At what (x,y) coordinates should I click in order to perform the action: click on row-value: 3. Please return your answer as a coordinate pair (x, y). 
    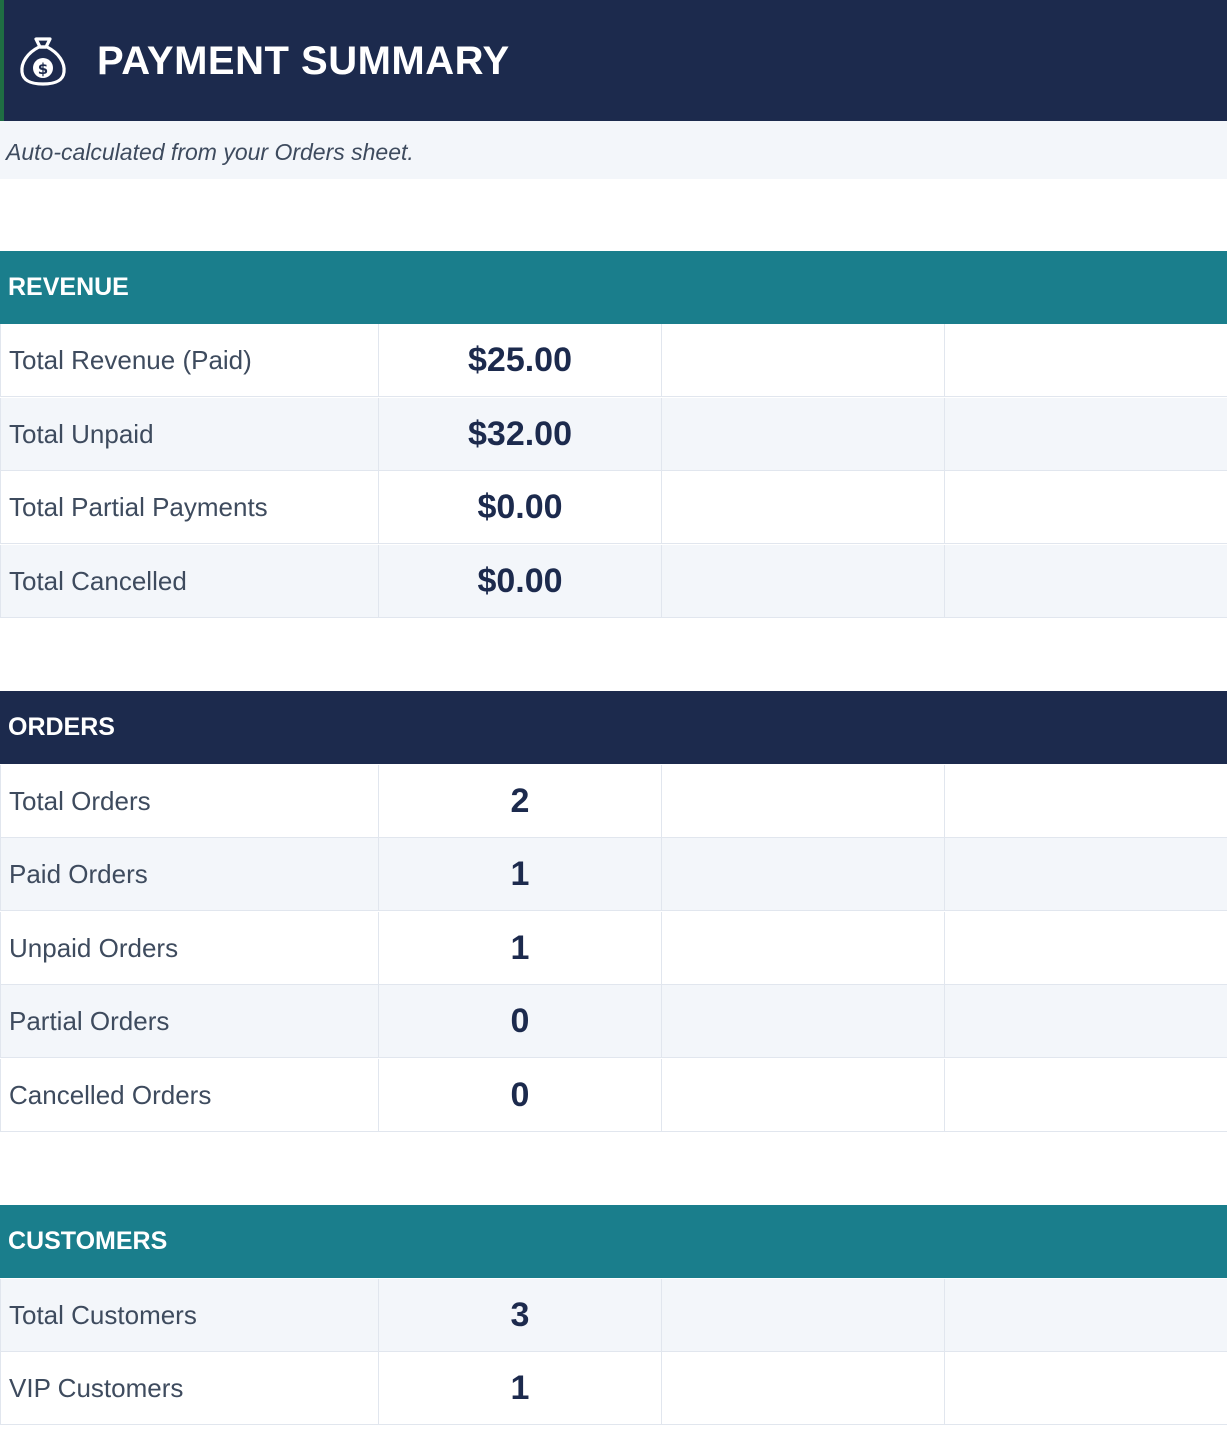
    Looking at the image, I should click on (520, 1315).